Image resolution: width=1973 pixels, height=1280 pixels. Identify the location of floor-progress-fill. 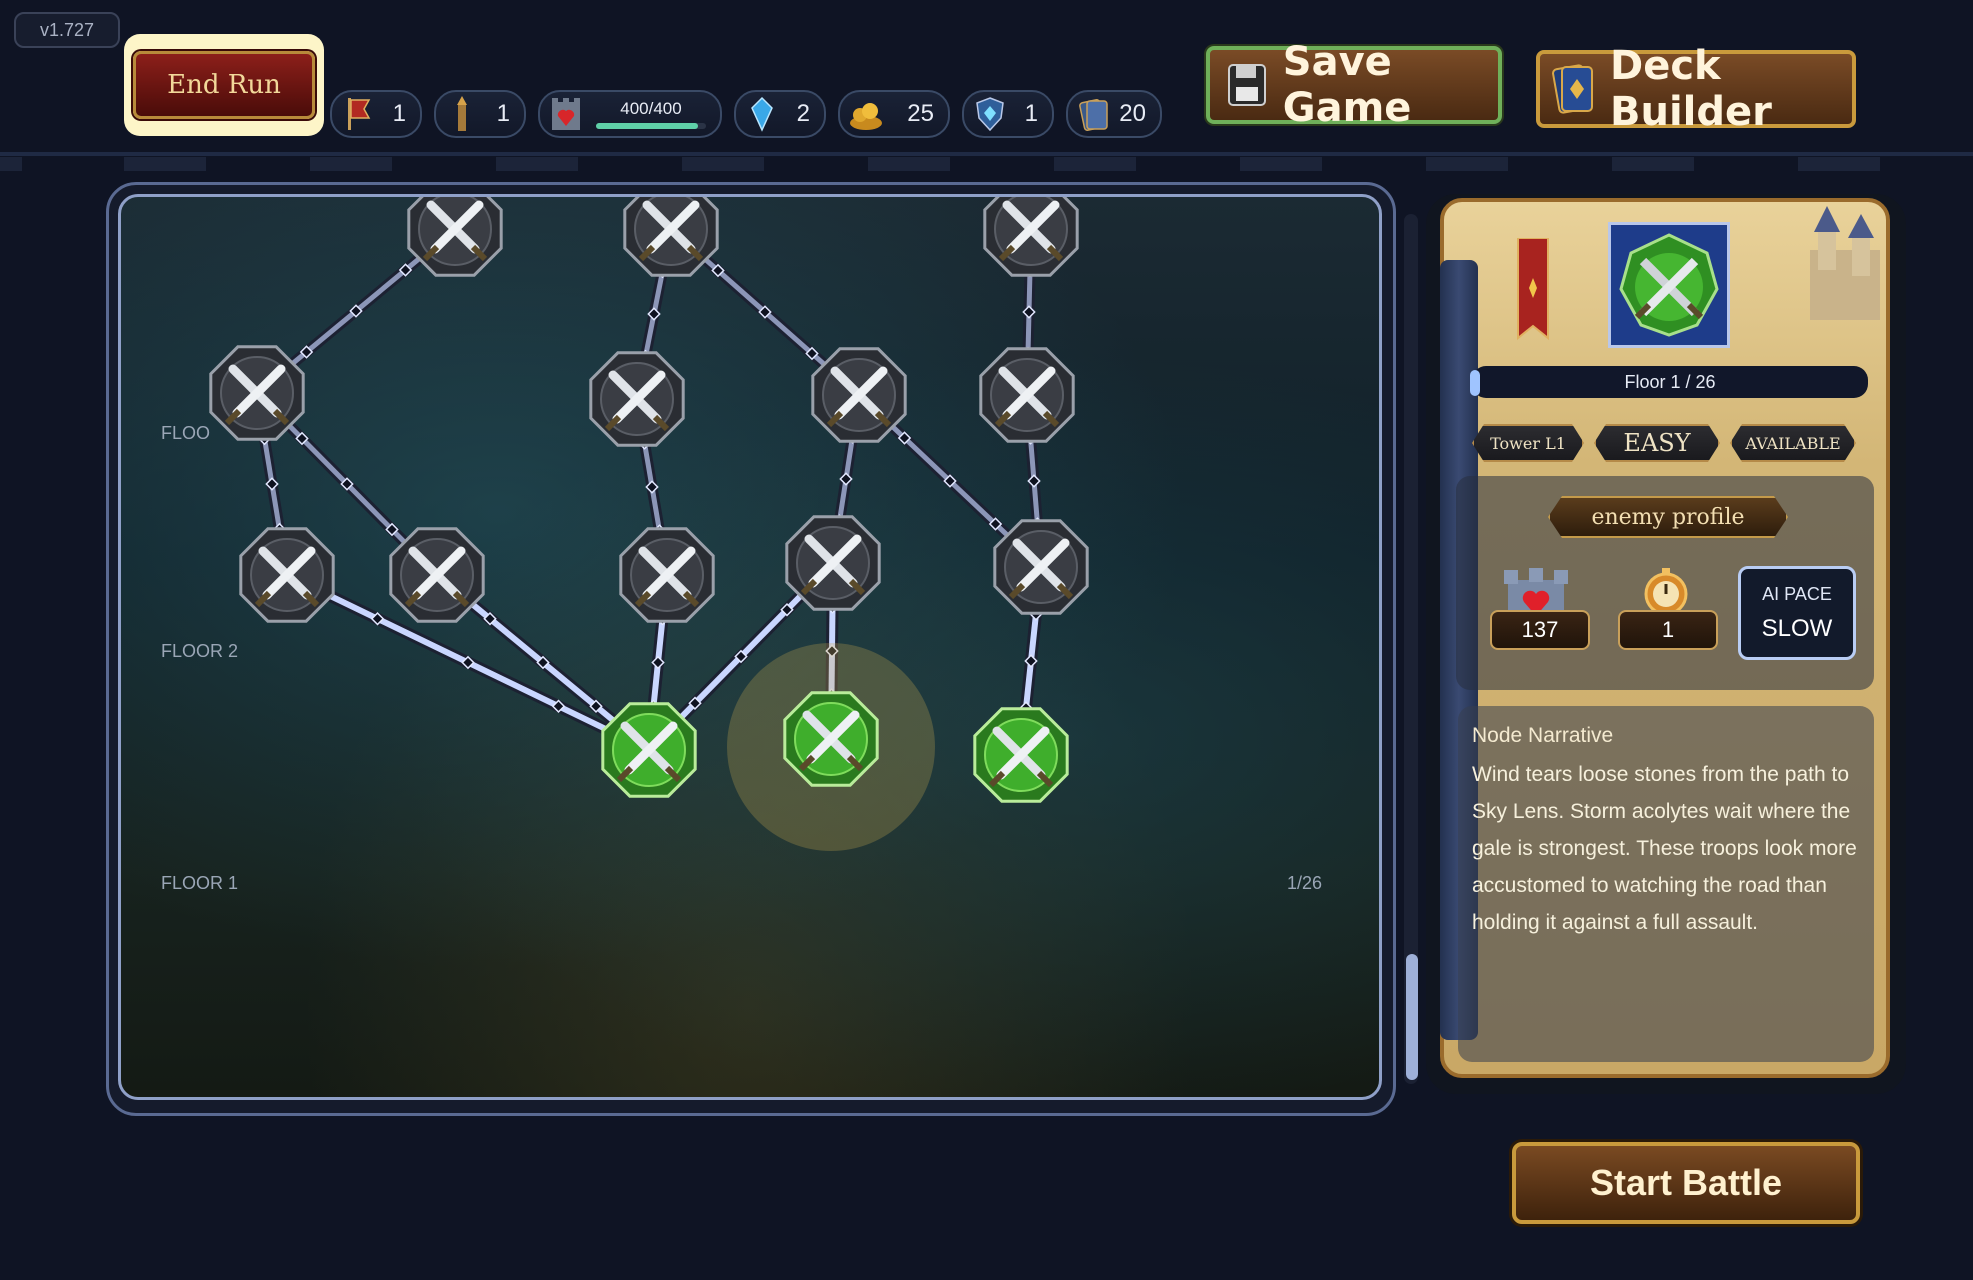
(1475, 383).